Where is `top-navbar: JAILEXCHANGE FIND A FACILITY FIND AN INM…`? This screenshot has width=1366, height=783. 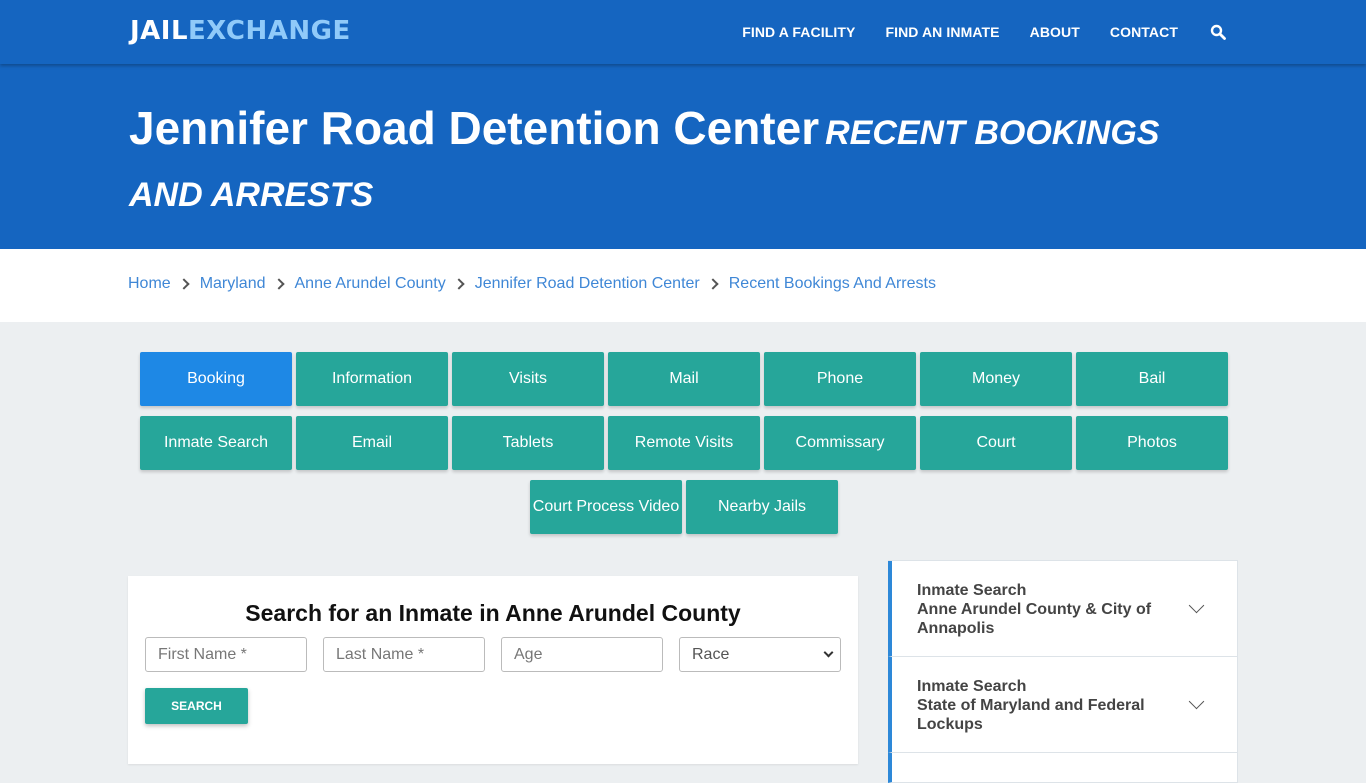
top-navbar: JAILEXCHANGE FIND A FACILITY FIND AN INM… is located at coordinates (683, 32).